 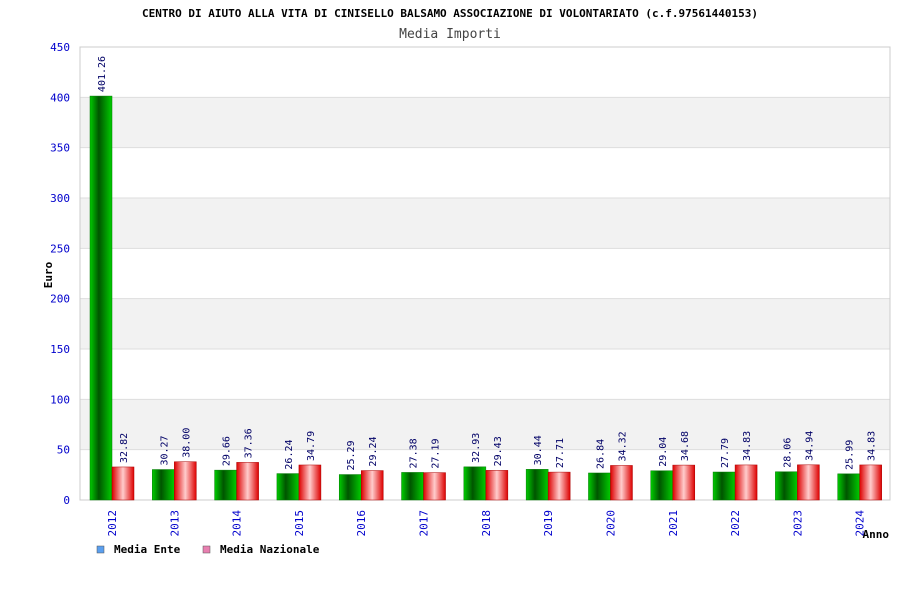 What do you see at coordinates (48, 274) in the screenshot?
I see `y-axis-label: Euro` at bounding box center [48, 274].